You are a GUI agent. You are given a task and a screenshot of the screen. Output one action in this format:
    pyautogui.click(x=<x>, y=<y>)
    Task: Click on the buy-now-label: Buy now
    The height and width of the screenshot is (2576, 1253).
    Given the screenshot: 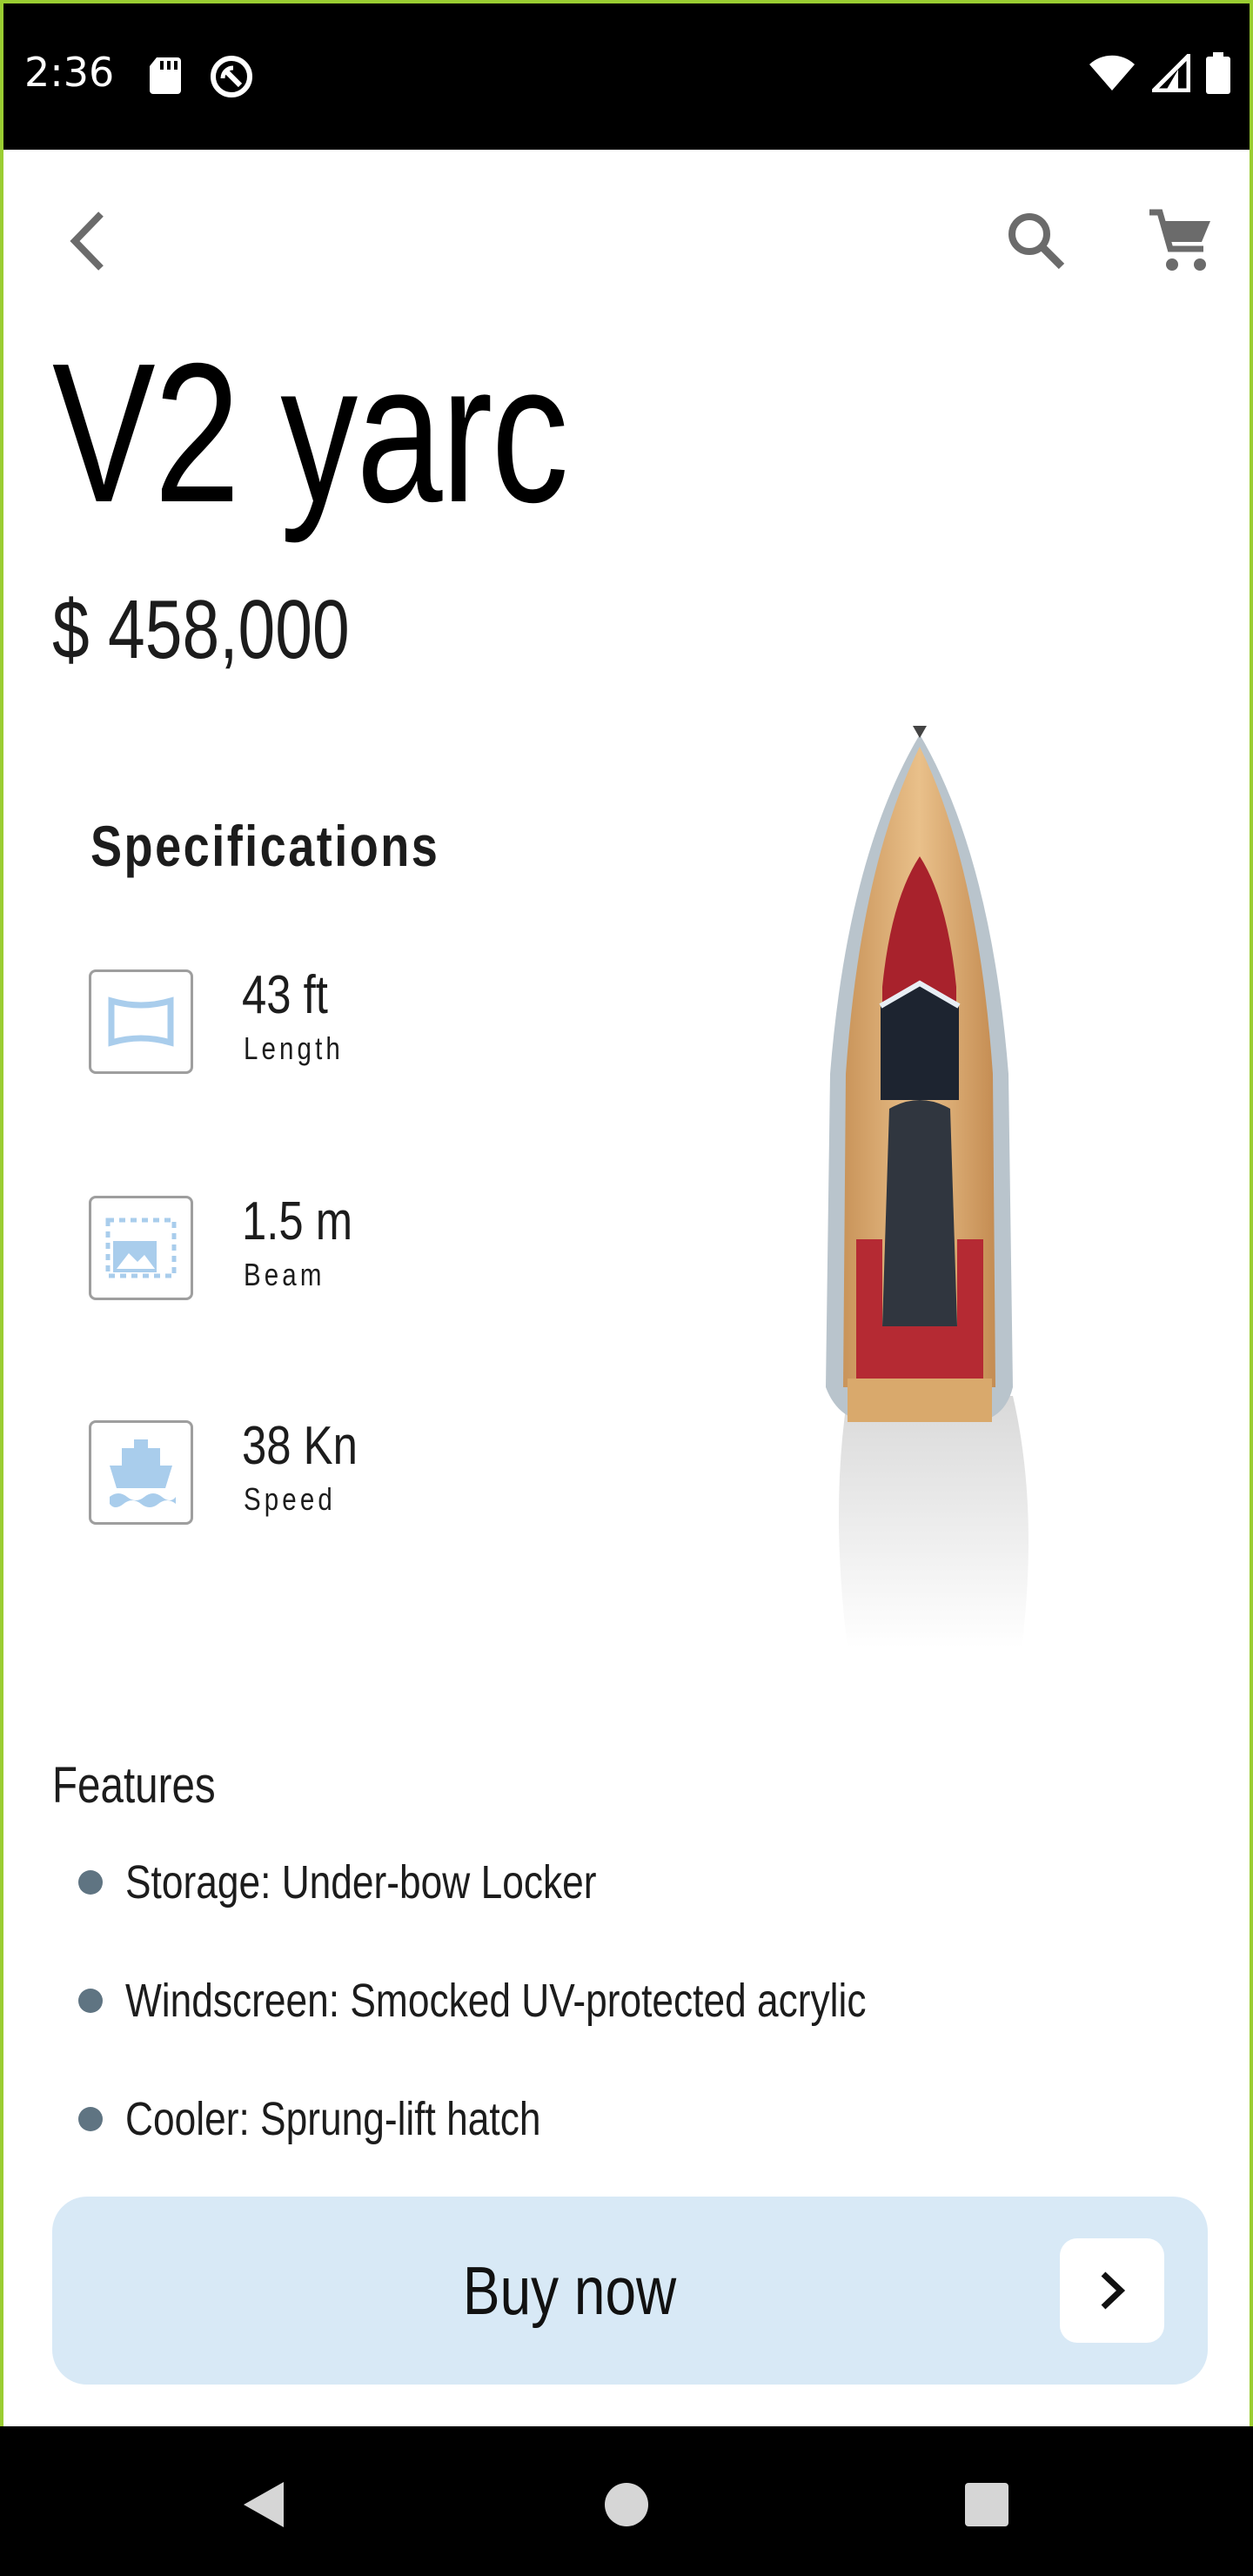 What is the action you would take?
    pyautogui.click(x=570, y=2291)
    